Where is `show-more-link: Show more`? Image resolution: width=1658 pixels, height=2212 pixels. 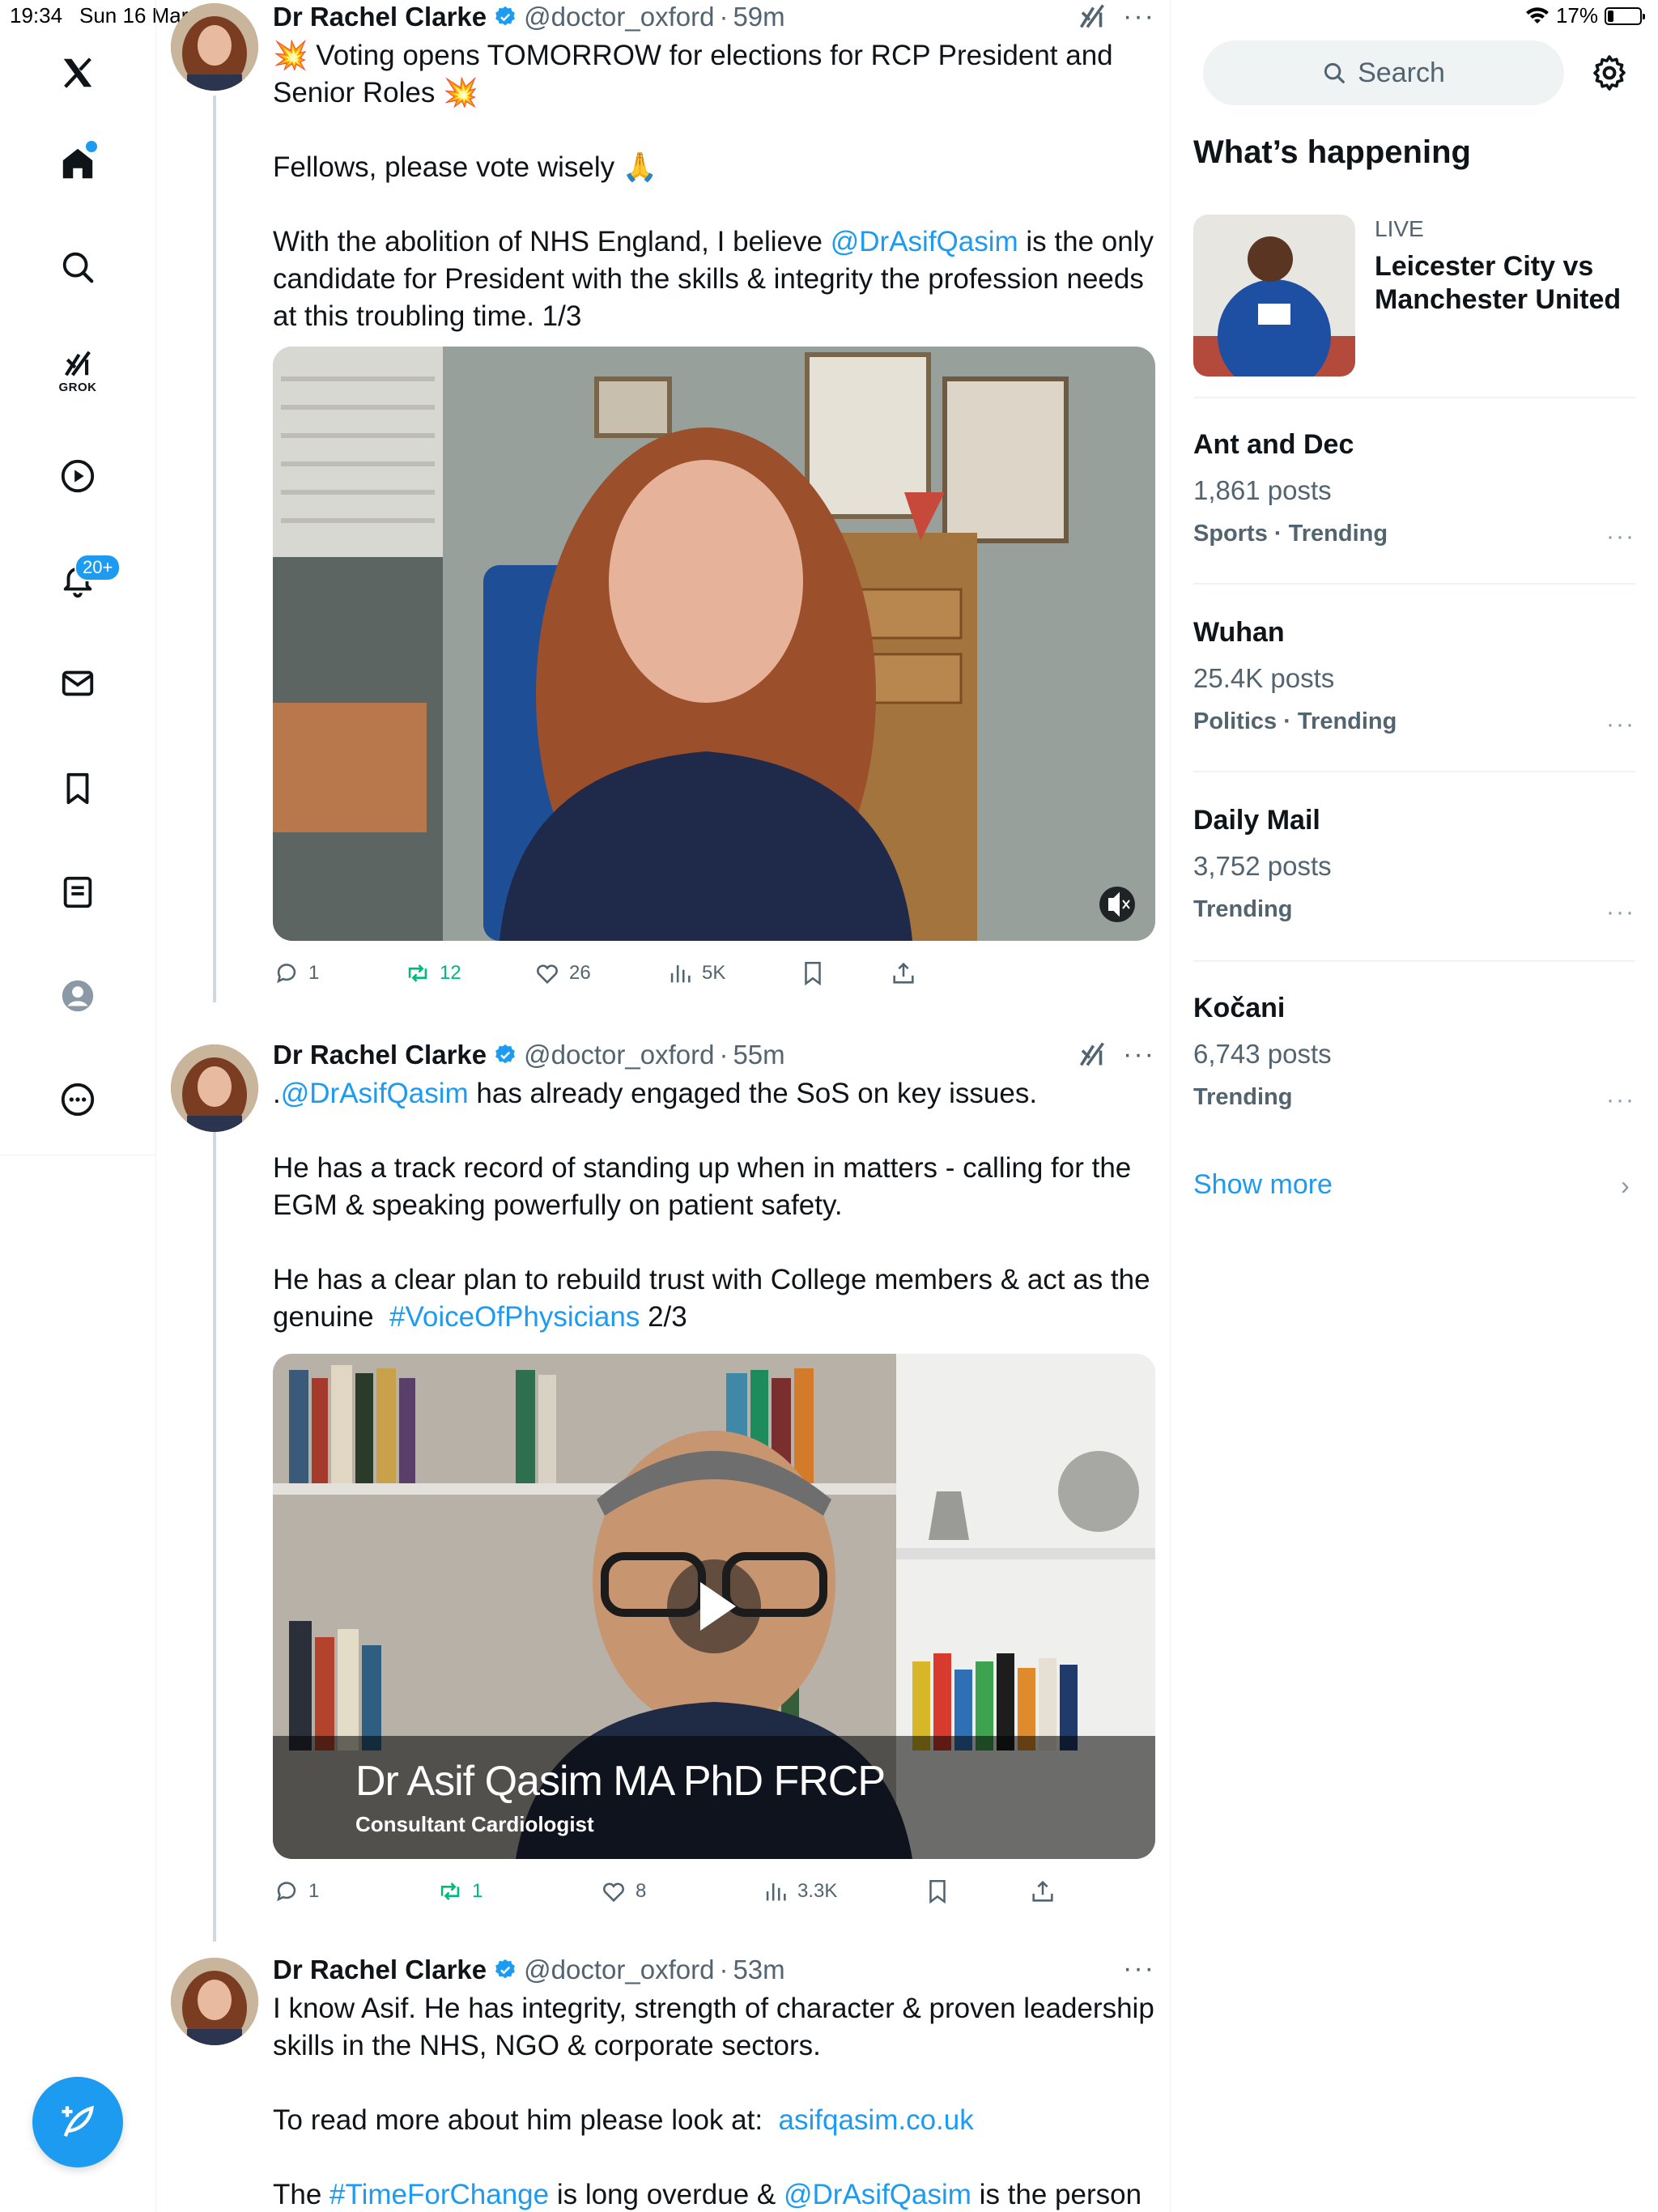
show-more-link: Show more is located at coordinates (1263, 1185).